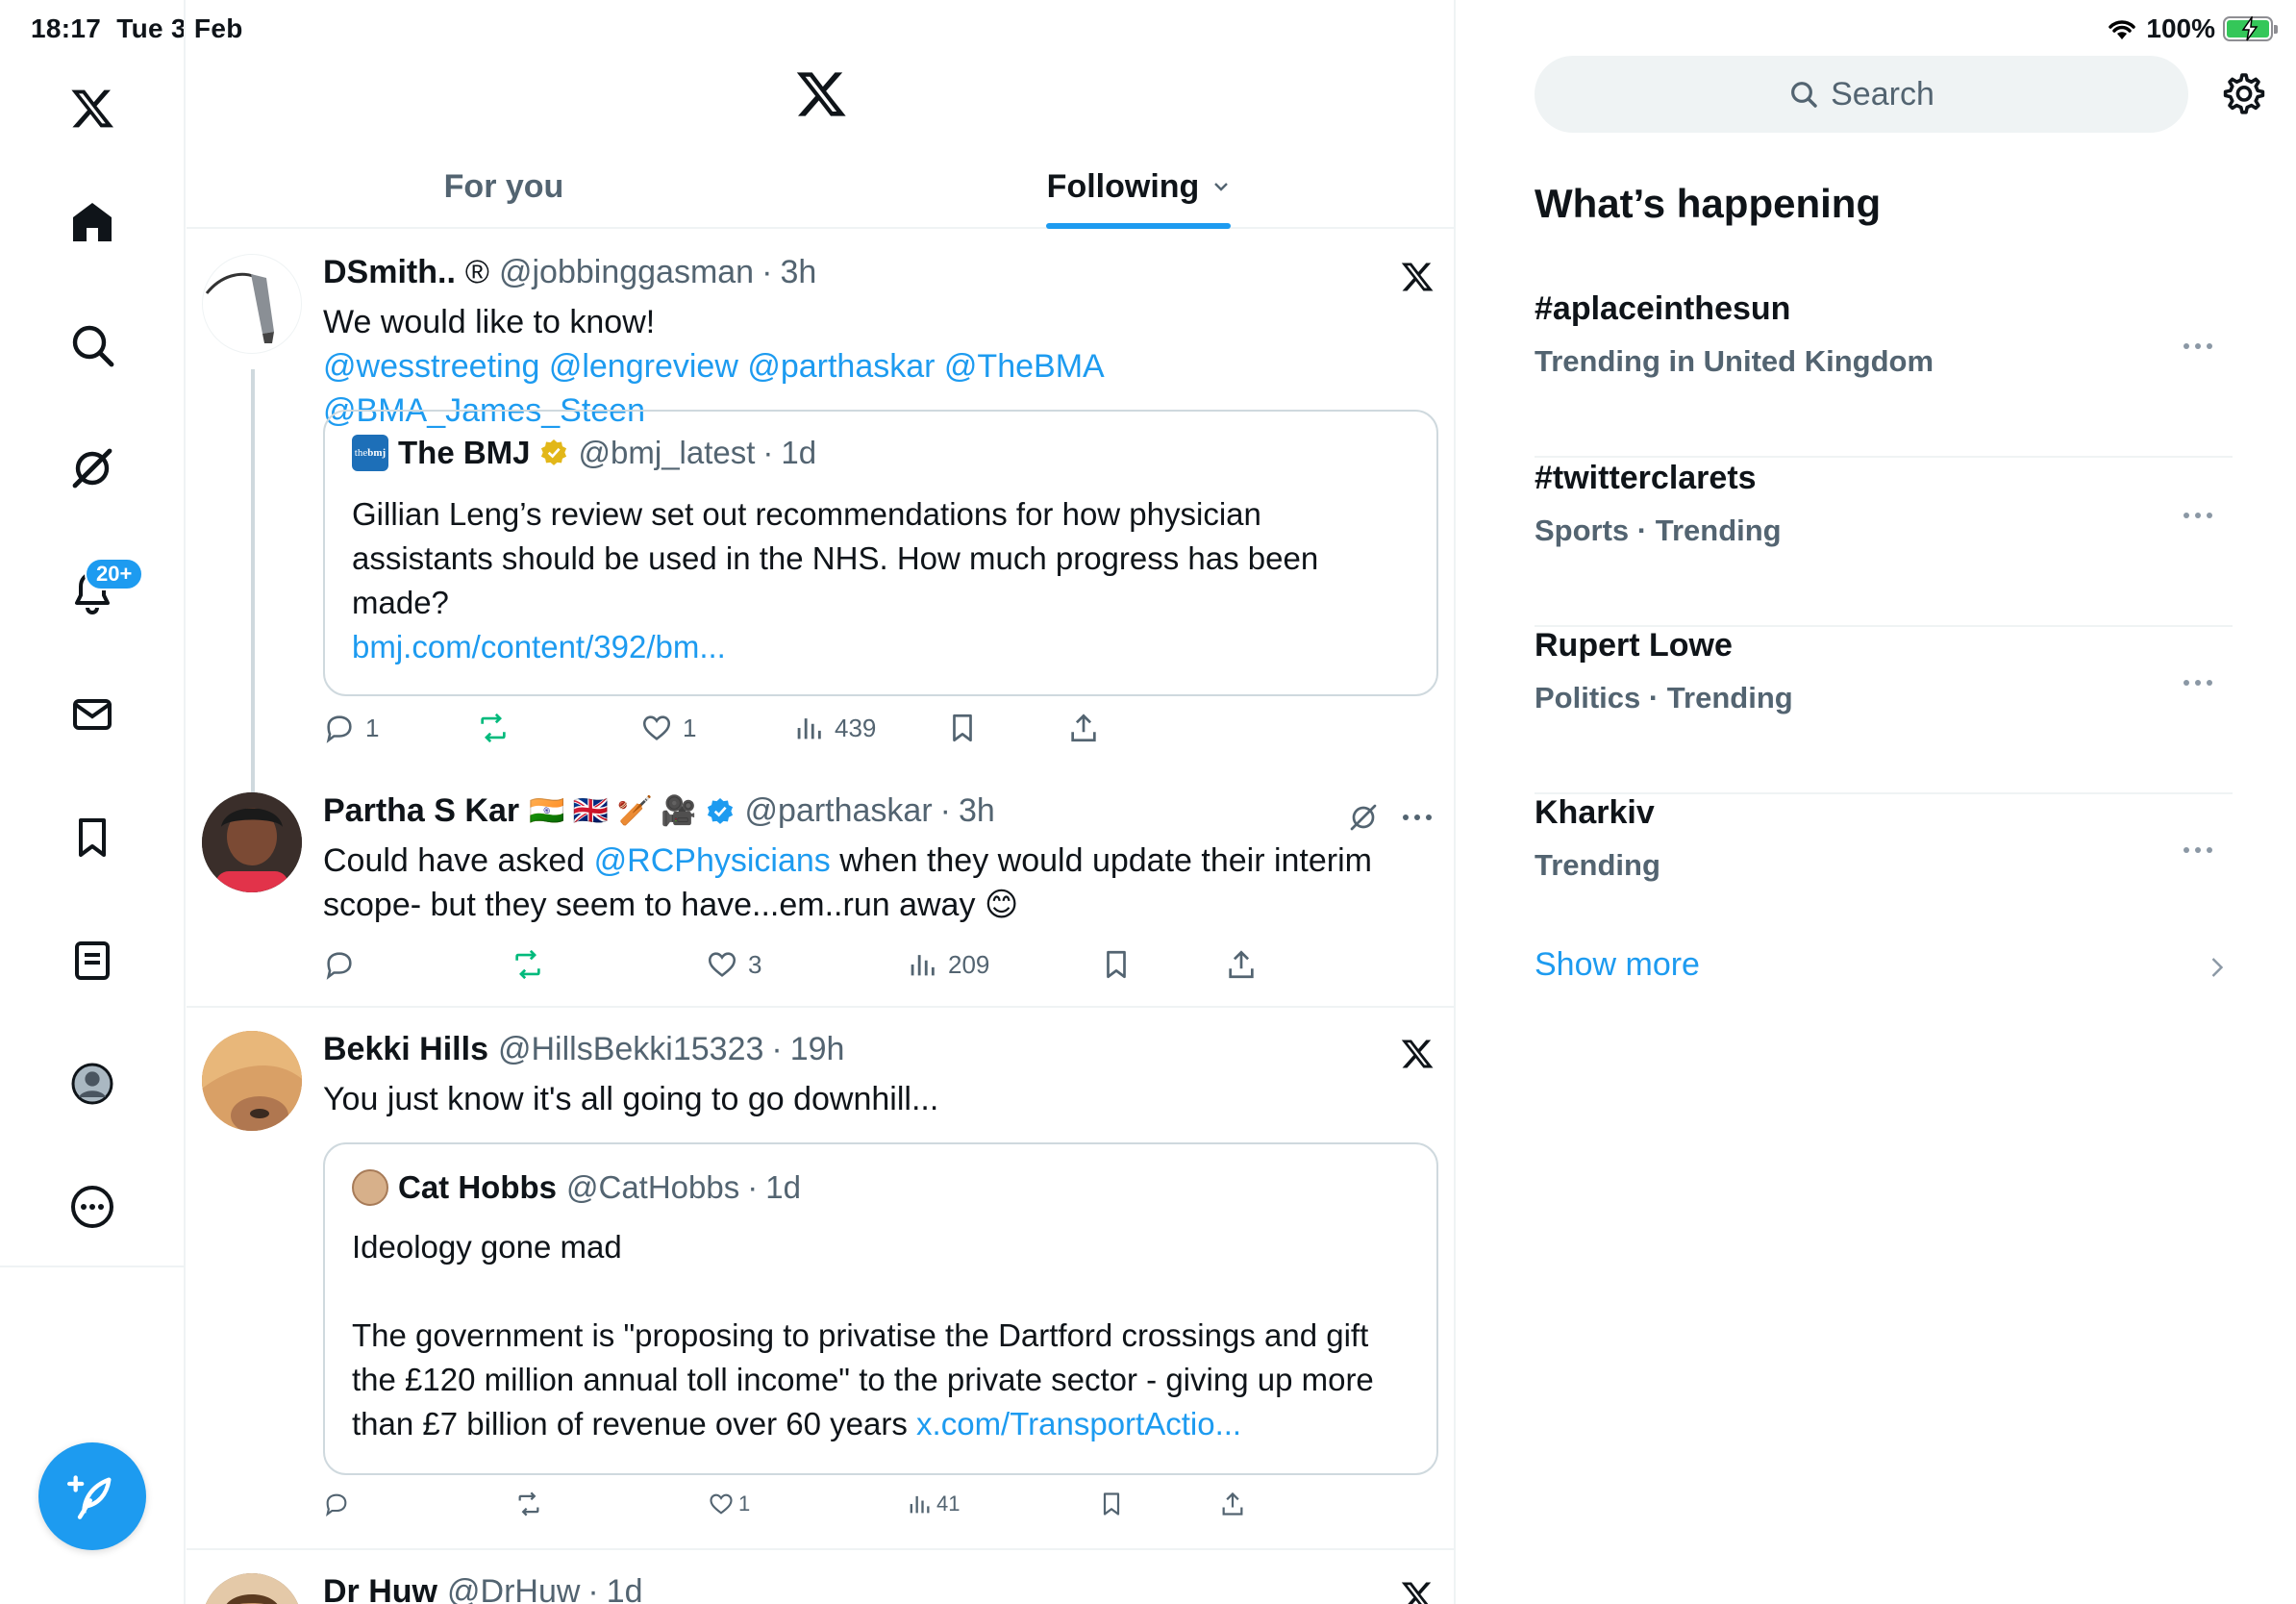 The width and height of the screenshot is (2296, 1604). Describe the element at coordinates (817, 1049) in the screenshot. I see `post-time: 19h` at that location.